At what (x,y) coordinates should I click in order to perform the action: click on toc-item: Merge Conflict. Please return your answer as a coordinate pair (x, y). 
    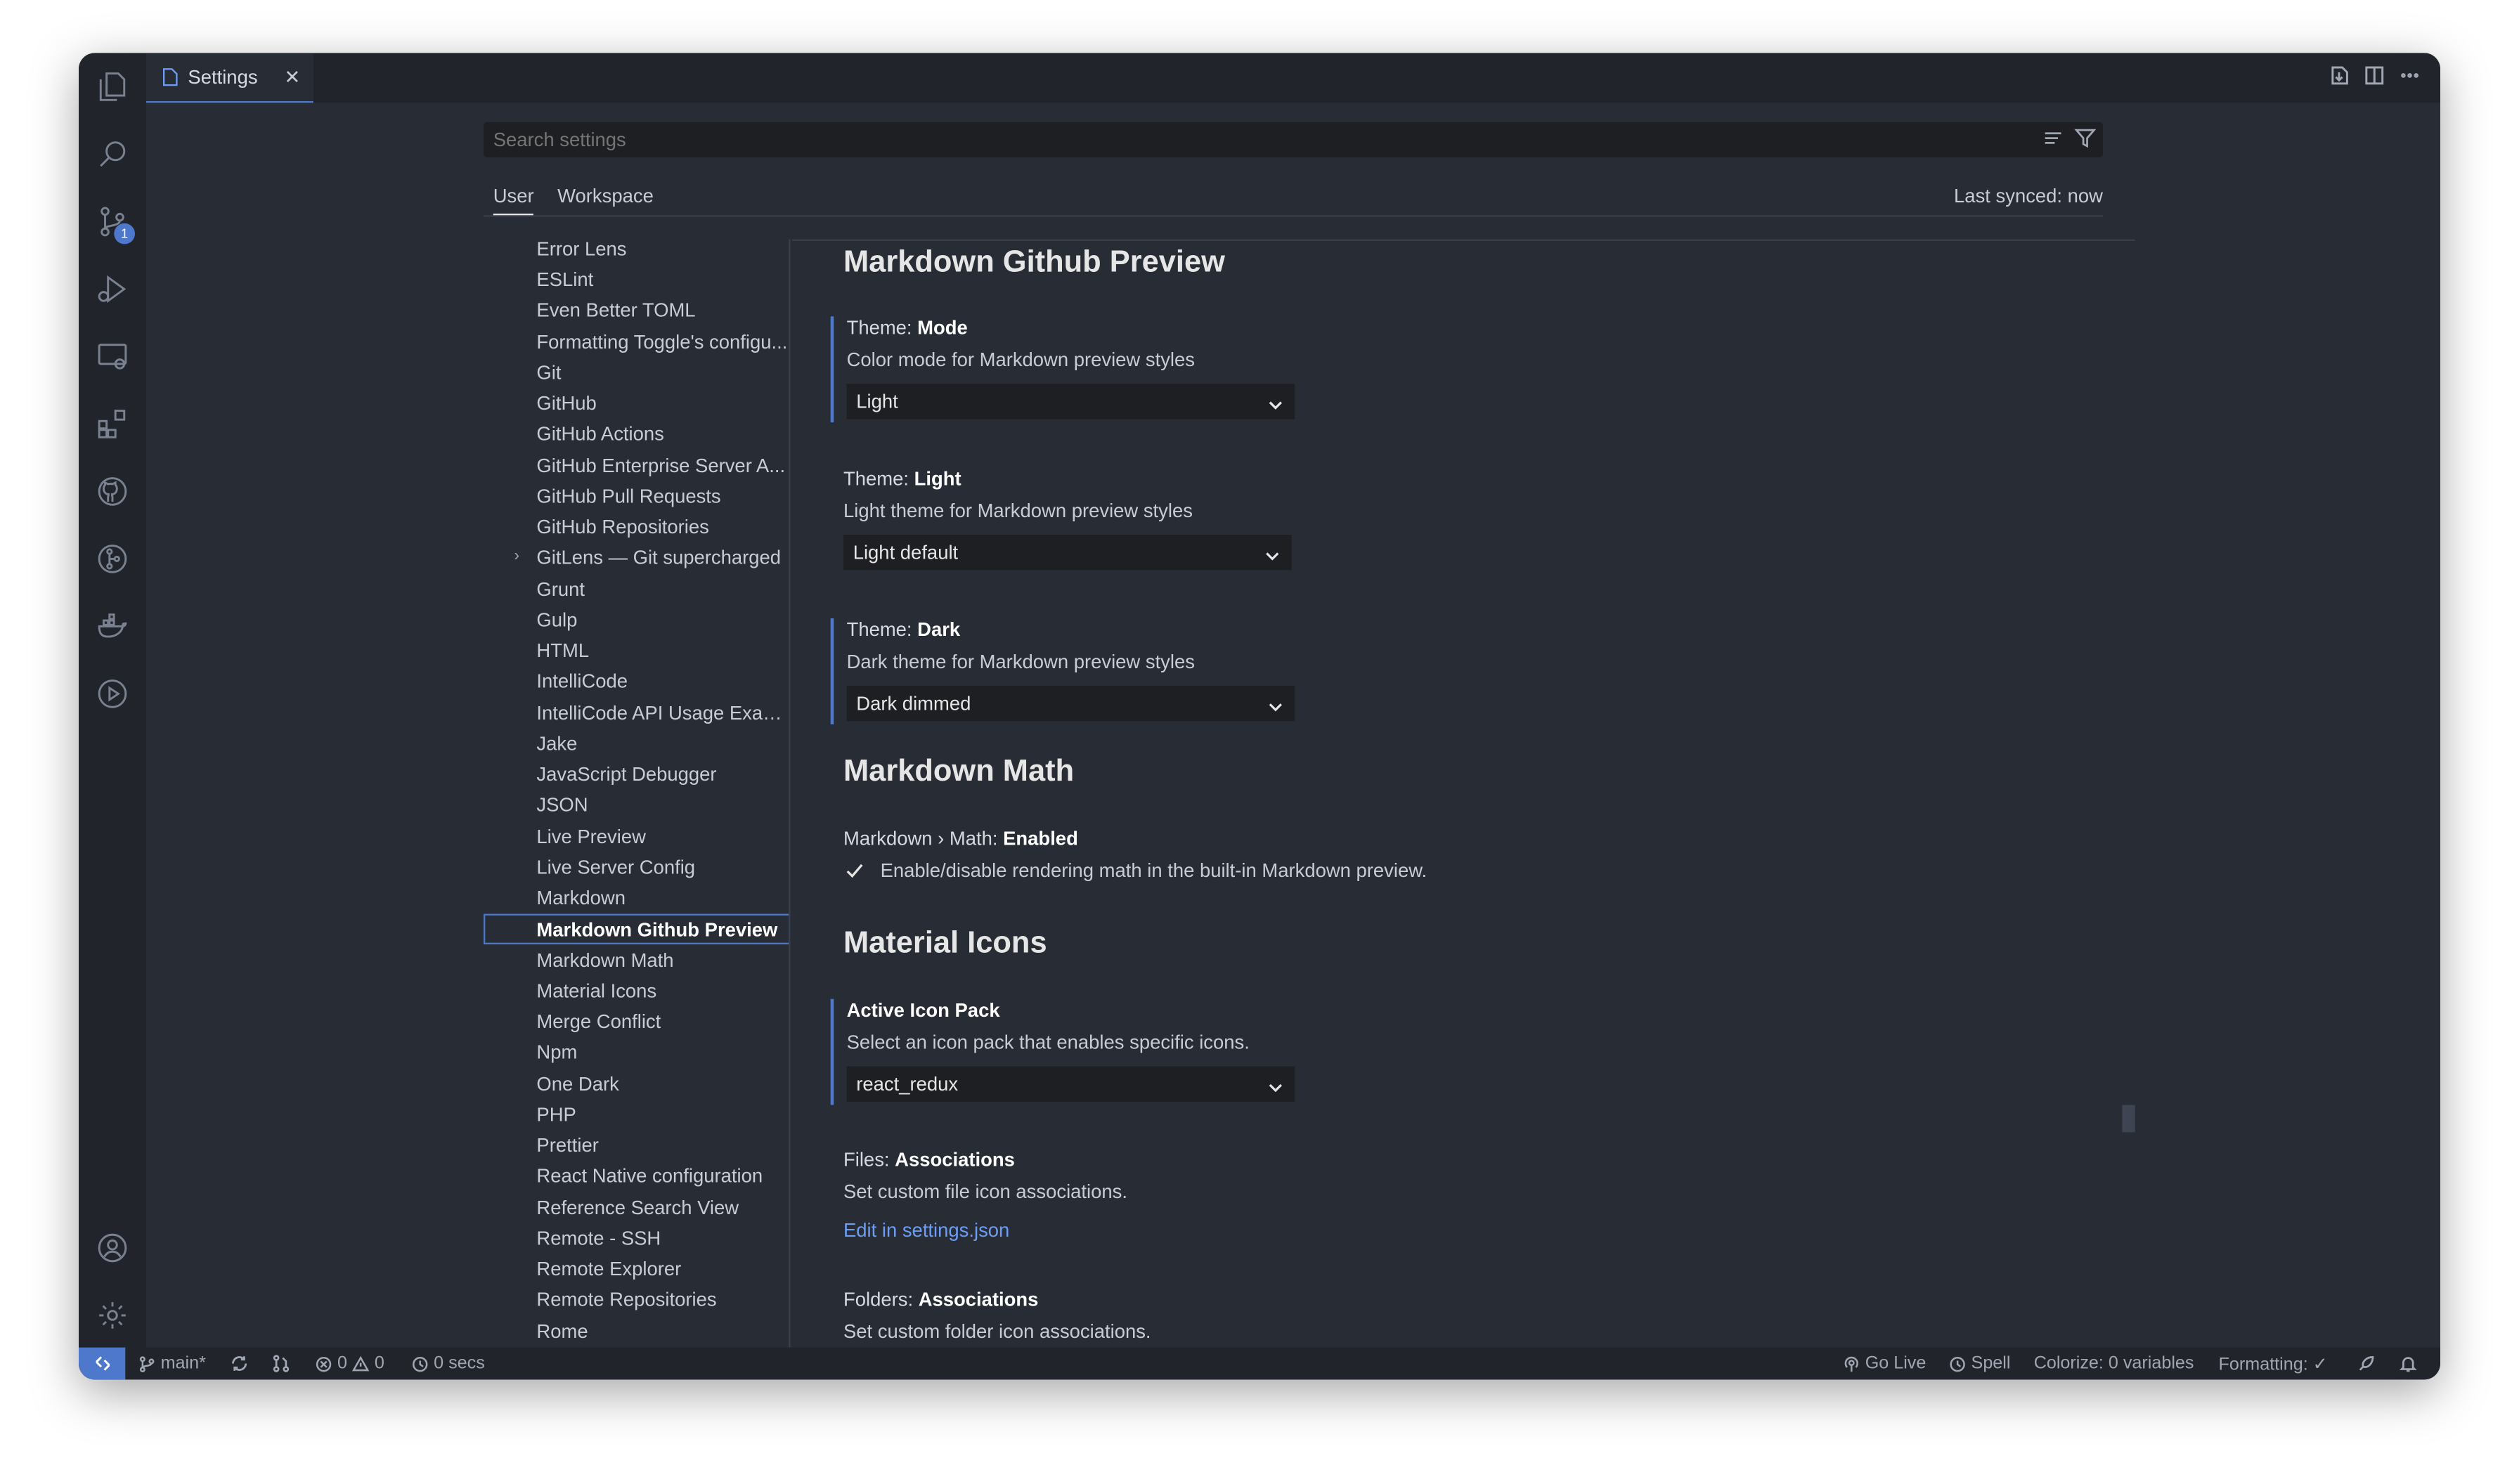
    Looking at the image, I should click on (636, 1022).